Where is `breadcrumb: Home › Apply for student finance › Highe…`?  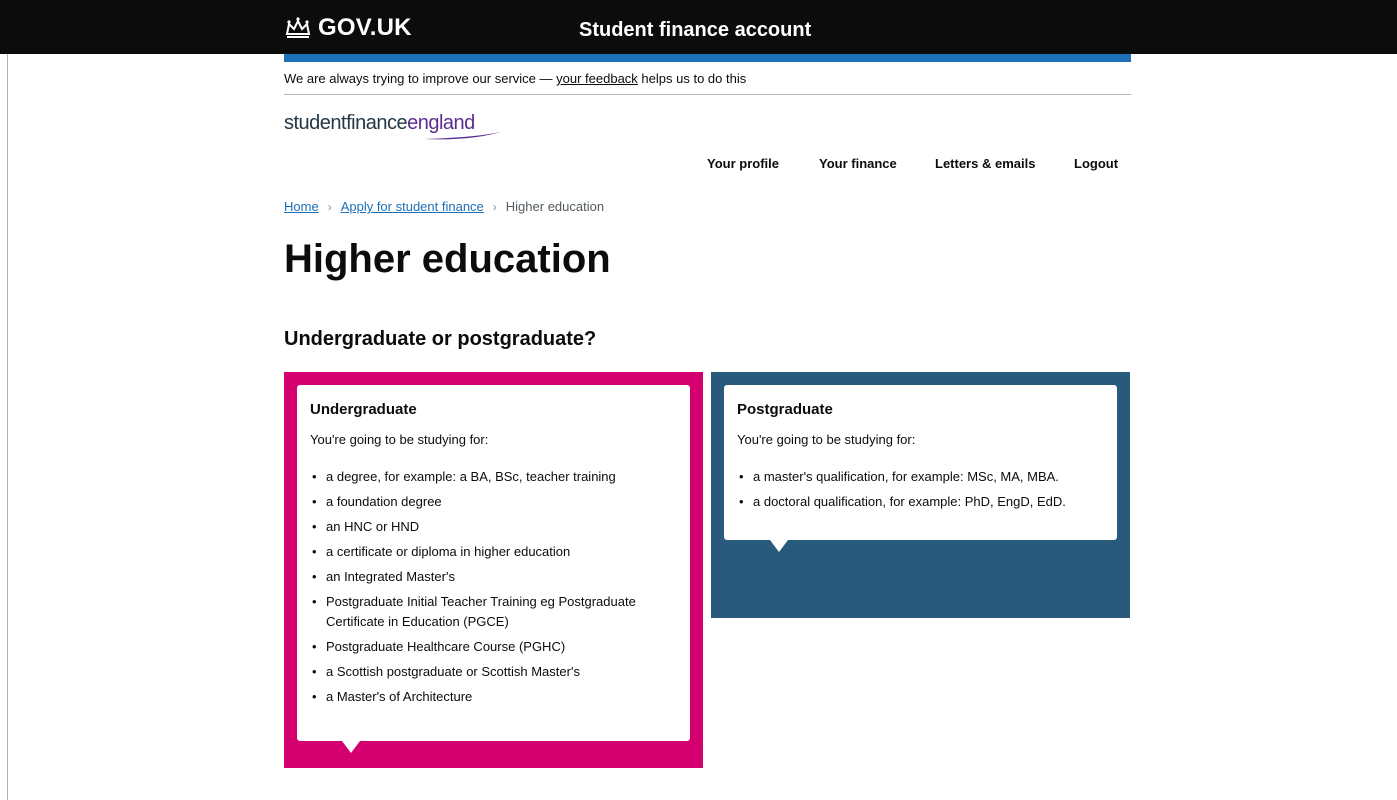
breadcrumb: Home › Apply for student finance › Highe… is located at coordinates (444, 206).